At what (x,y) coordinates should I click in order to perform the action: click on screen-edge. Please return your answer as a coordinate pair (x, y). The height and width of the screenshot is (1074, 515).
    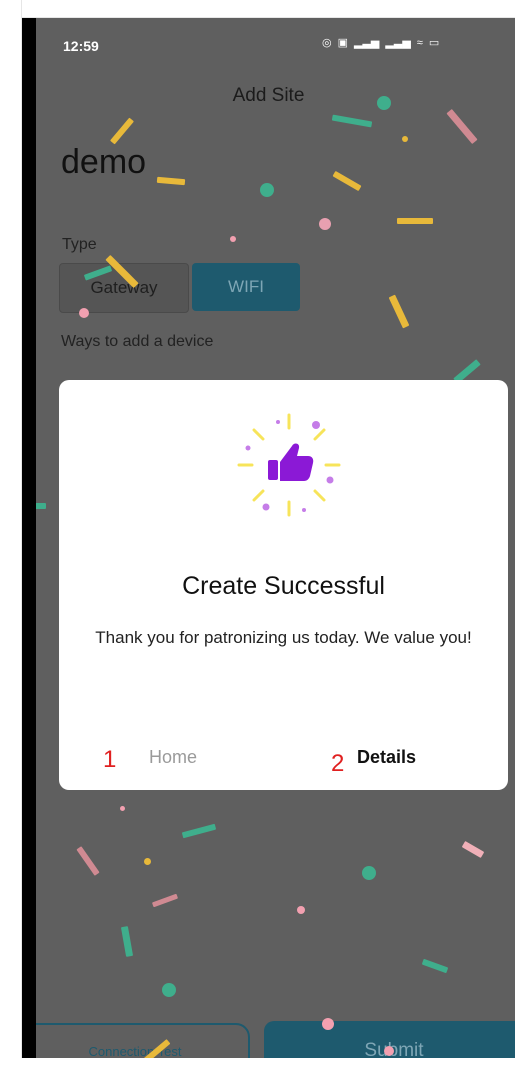
    Looking at the image, I should click on (29, 538).